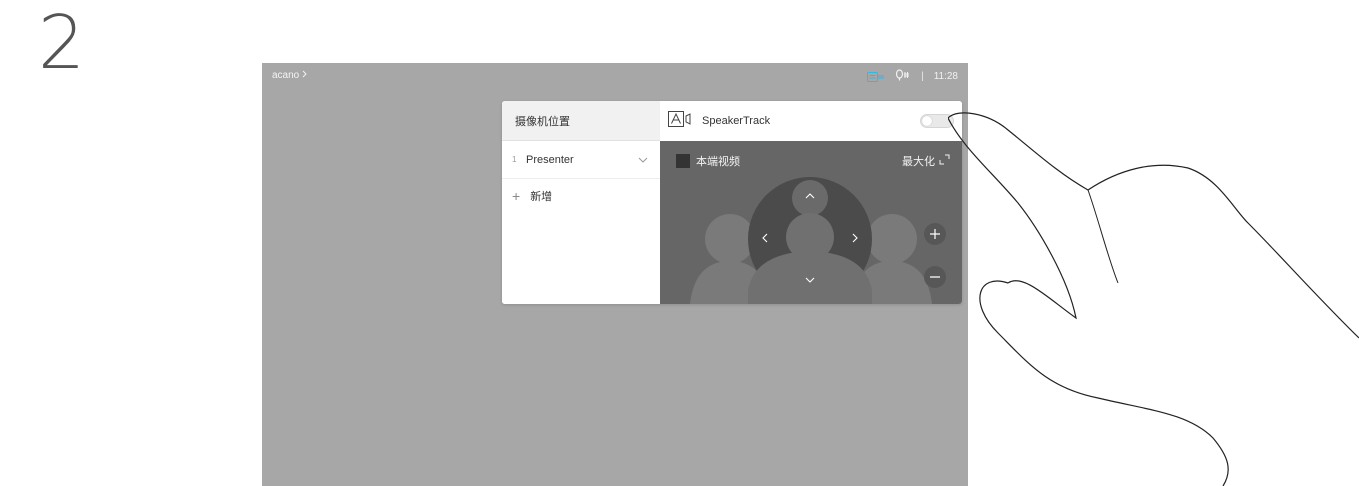  I want to click on camera-view-pane: SpeakerTrack 本端视频 最大化, so click(811, 202).